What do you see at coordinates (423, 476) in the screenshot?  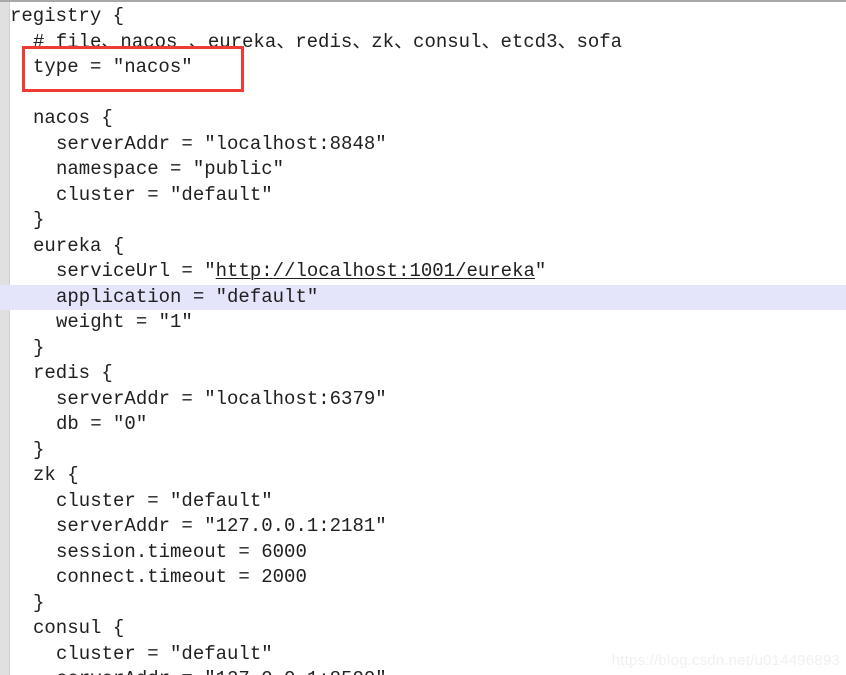 I see `code-line: zk {` at bounding box center [423, 476].